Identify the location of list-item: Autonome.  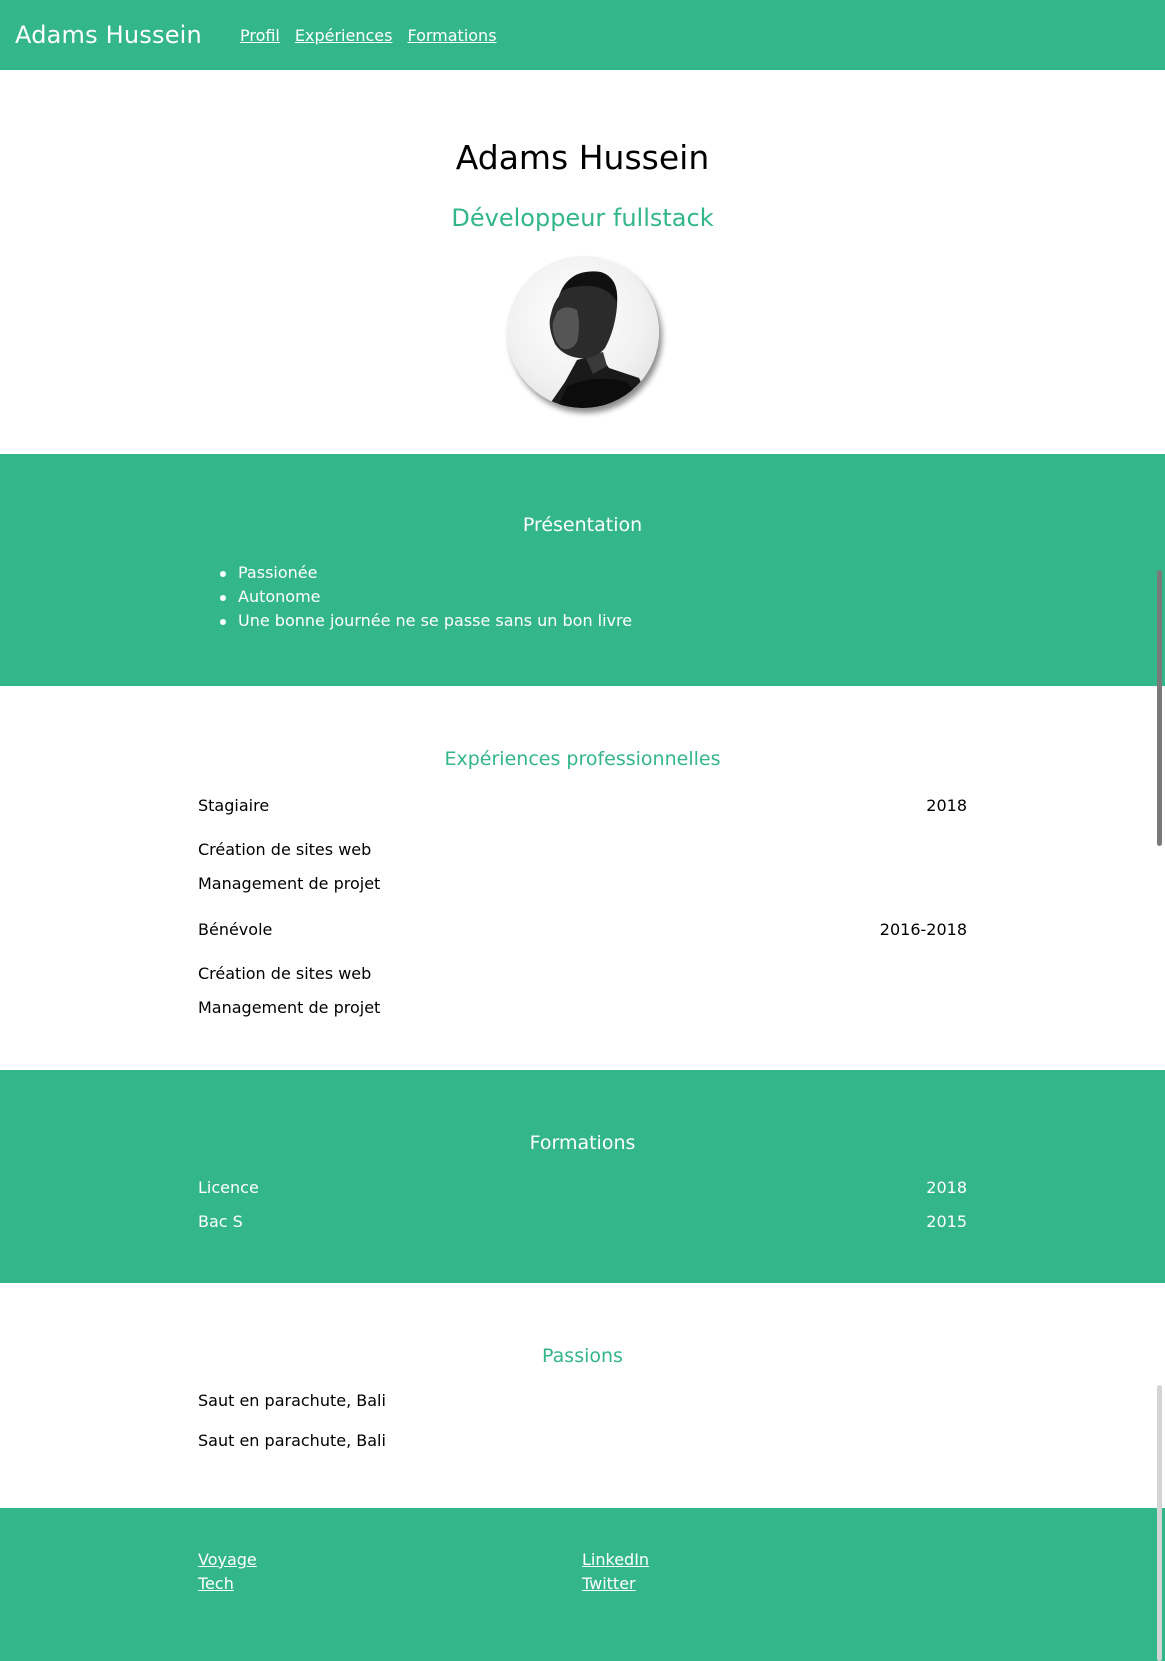
(426, 597).